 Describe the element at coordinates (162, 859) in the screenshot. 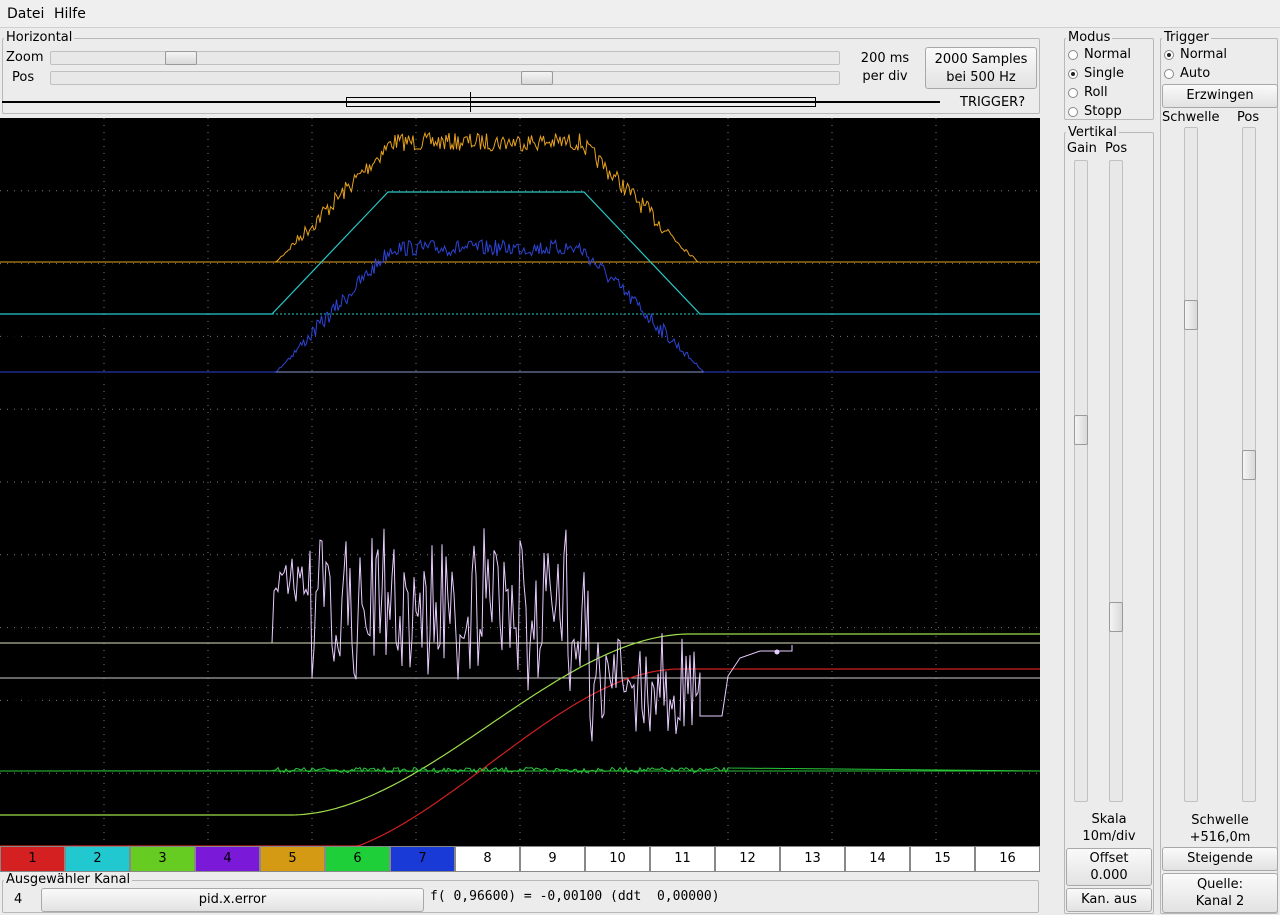

I see `channel-button-3: 3` at that location.